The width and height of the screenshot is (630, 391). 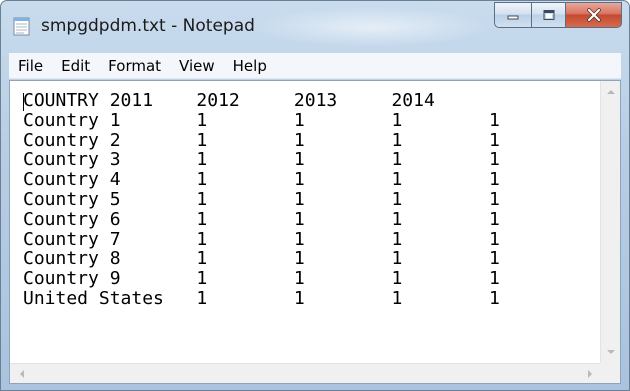 What do you see at coordinates (134, 66) in the screenshot?
I see `menu-format: Format` at bounding box center [134, 66].